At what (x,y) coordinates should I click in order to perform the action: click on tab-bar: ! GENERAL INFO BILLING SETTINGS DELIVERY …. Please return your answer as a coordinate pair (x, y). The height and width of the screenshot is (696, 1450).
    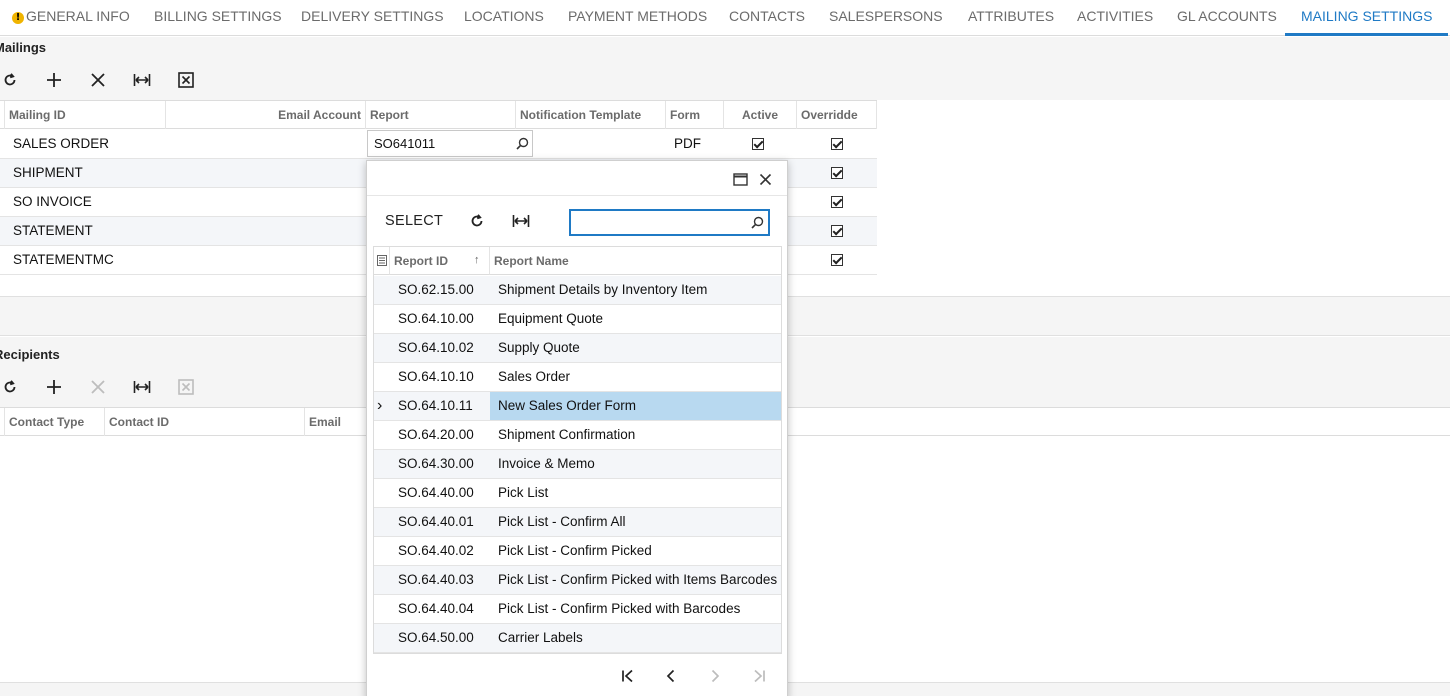
    Looking at the image, I should click on (725, 18).